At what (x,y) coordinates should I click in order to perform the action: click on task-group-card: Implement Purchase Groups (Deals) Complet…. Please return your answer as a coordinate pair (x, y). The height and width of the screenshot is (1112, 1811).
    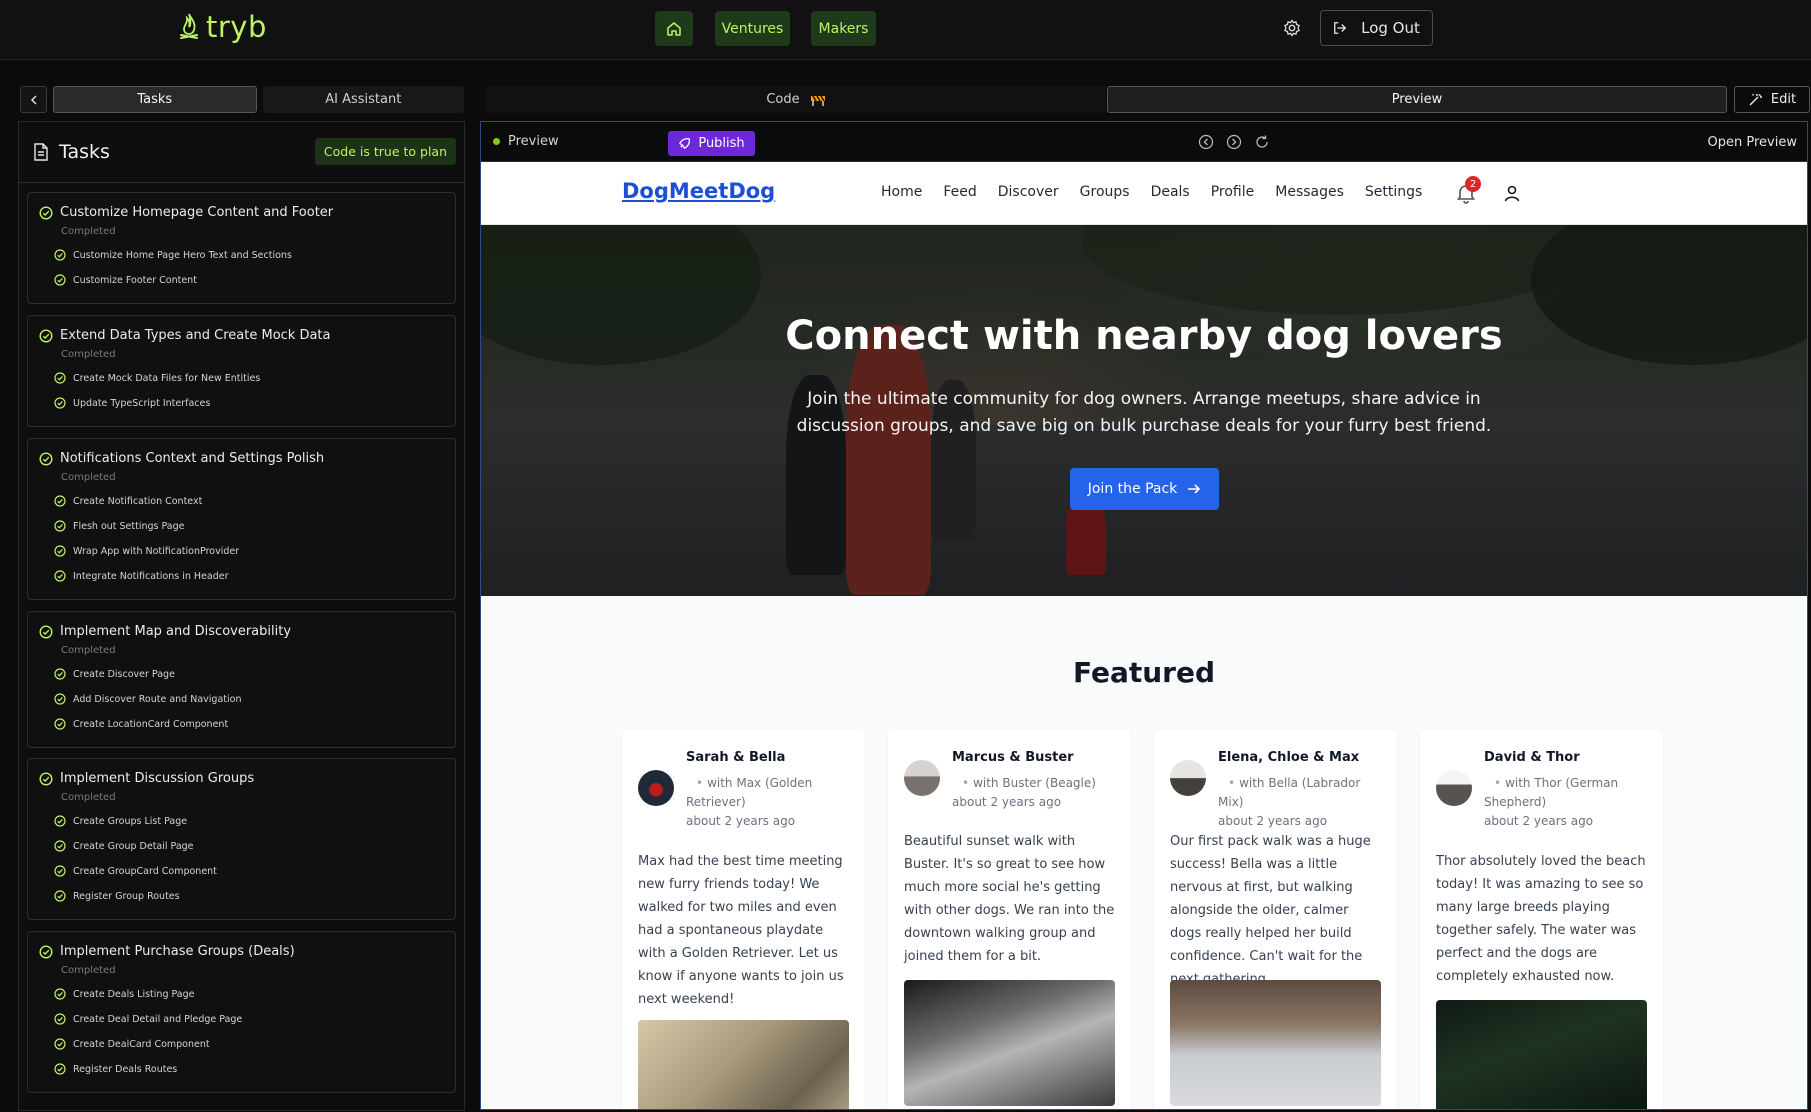
    Looking at the image, I should click on (241, 1012).